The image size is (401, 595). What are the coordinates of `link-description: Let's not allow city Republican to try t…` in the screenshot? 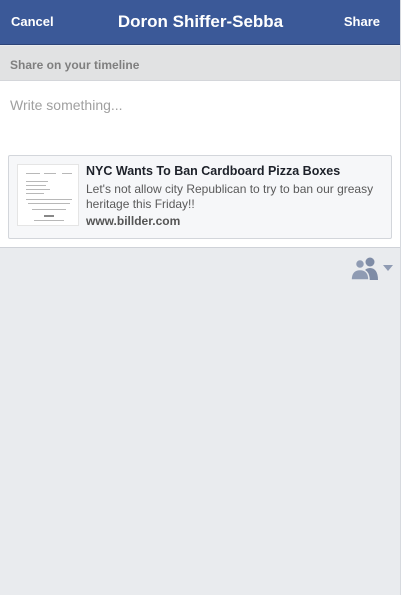 It's located at (230, 196).